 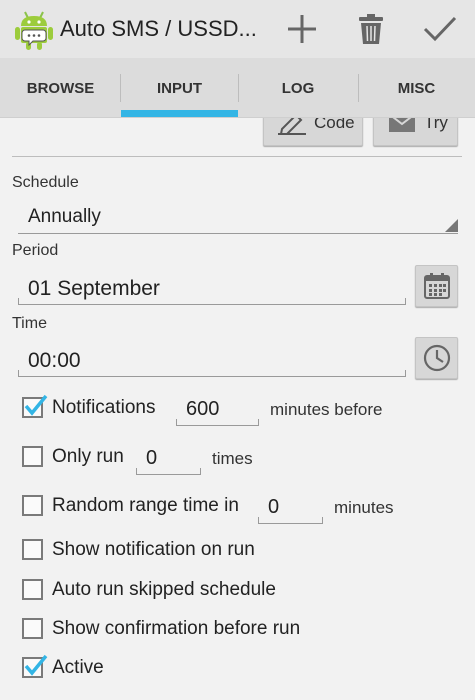 I want to click on random-range-minutes-value: 0, so click(x=274, y=507).